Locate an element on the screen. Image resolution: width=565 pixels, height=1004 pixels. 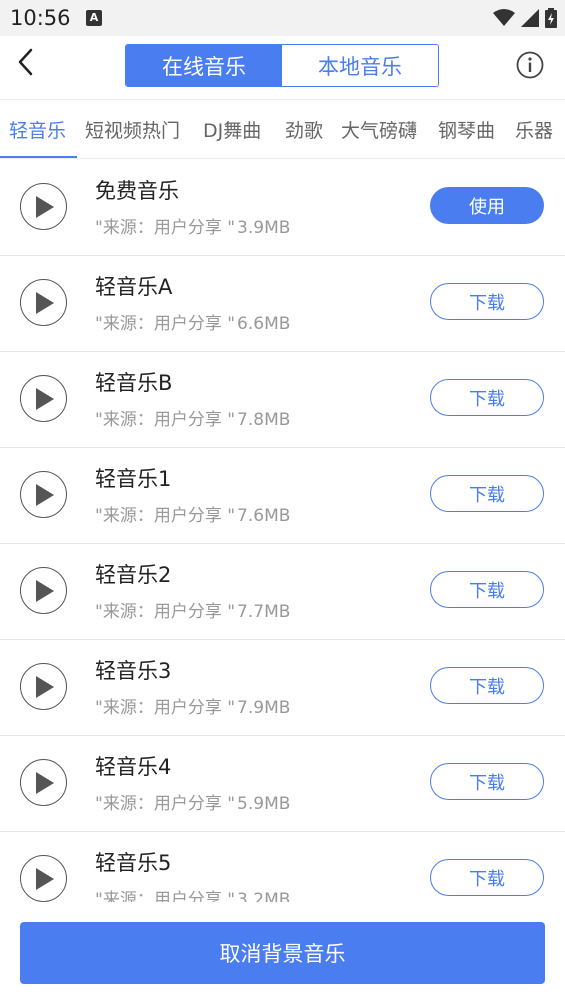
category-tab: 轻音乐 is located at coordinates (37, 129).